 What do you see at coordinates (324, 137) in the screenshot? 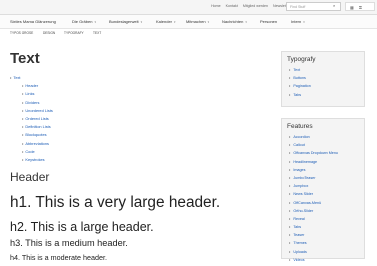
I see `sidebar-item-accordion: • Accordion` at bounding box center [324, 137].